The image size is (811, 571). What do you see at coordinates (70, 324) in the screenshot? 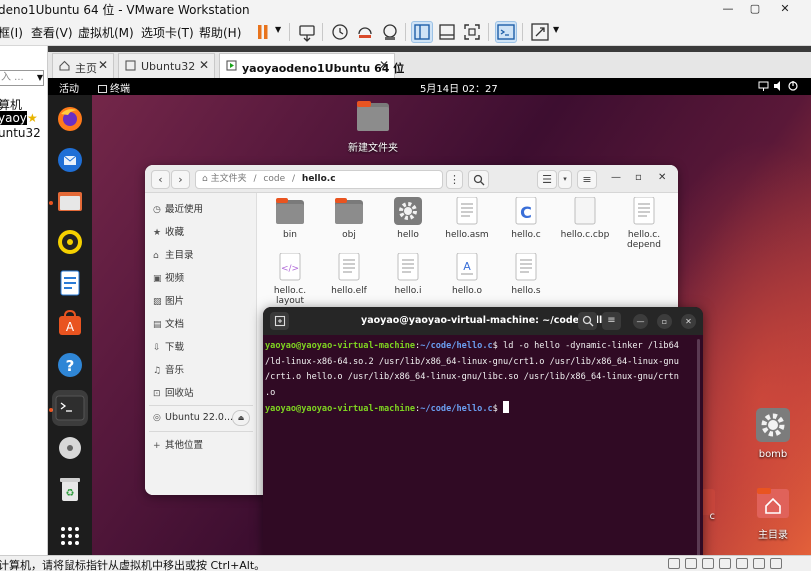
I see `app-center-icon: A` at bounding box center [70, 324].